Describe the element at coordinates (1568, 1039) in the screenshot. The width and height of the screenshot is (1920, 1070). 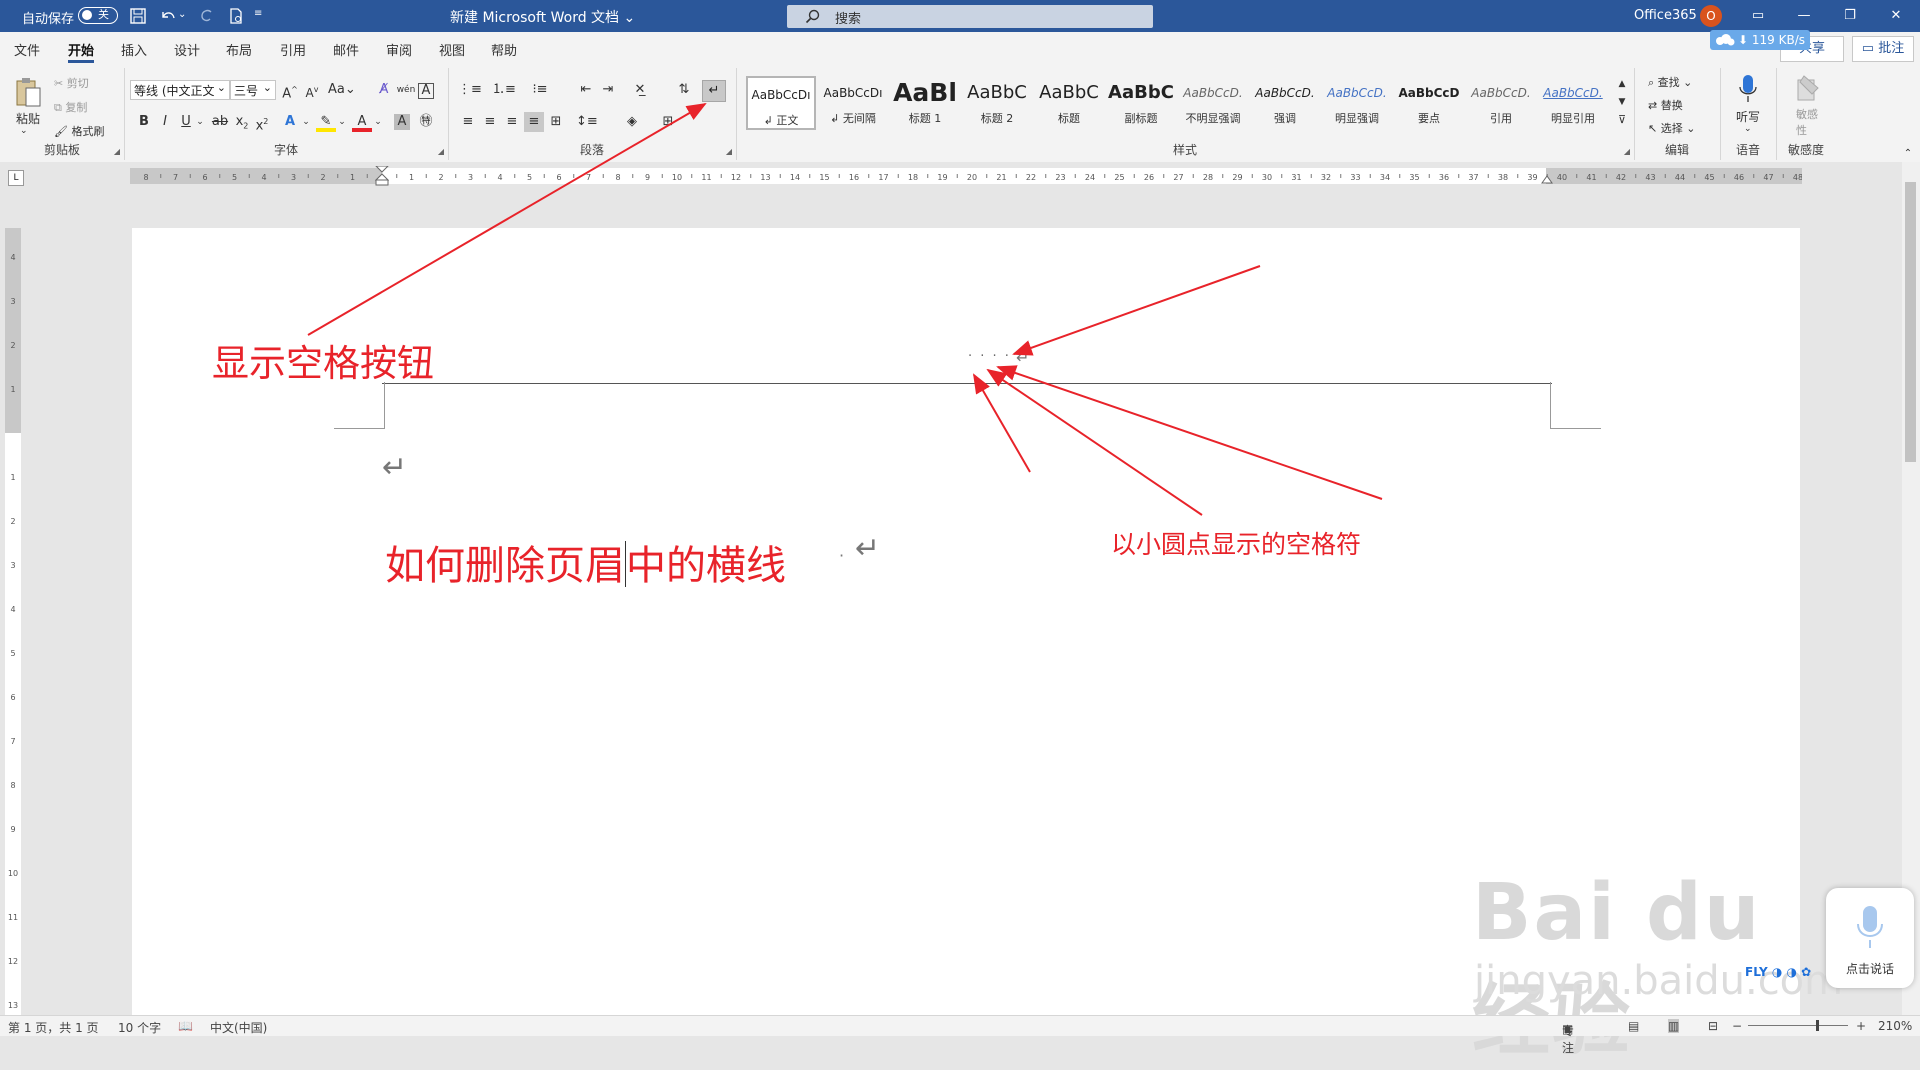
I see `focus-label: 专注` at that location.